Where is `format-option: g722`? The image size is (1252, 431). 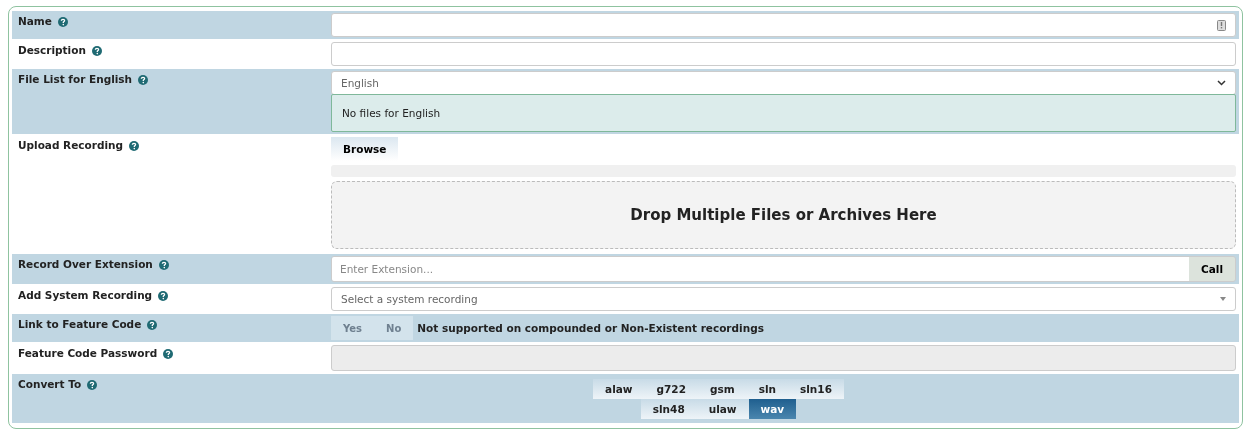
format-option: g722 is located at coordinates (671, 389).